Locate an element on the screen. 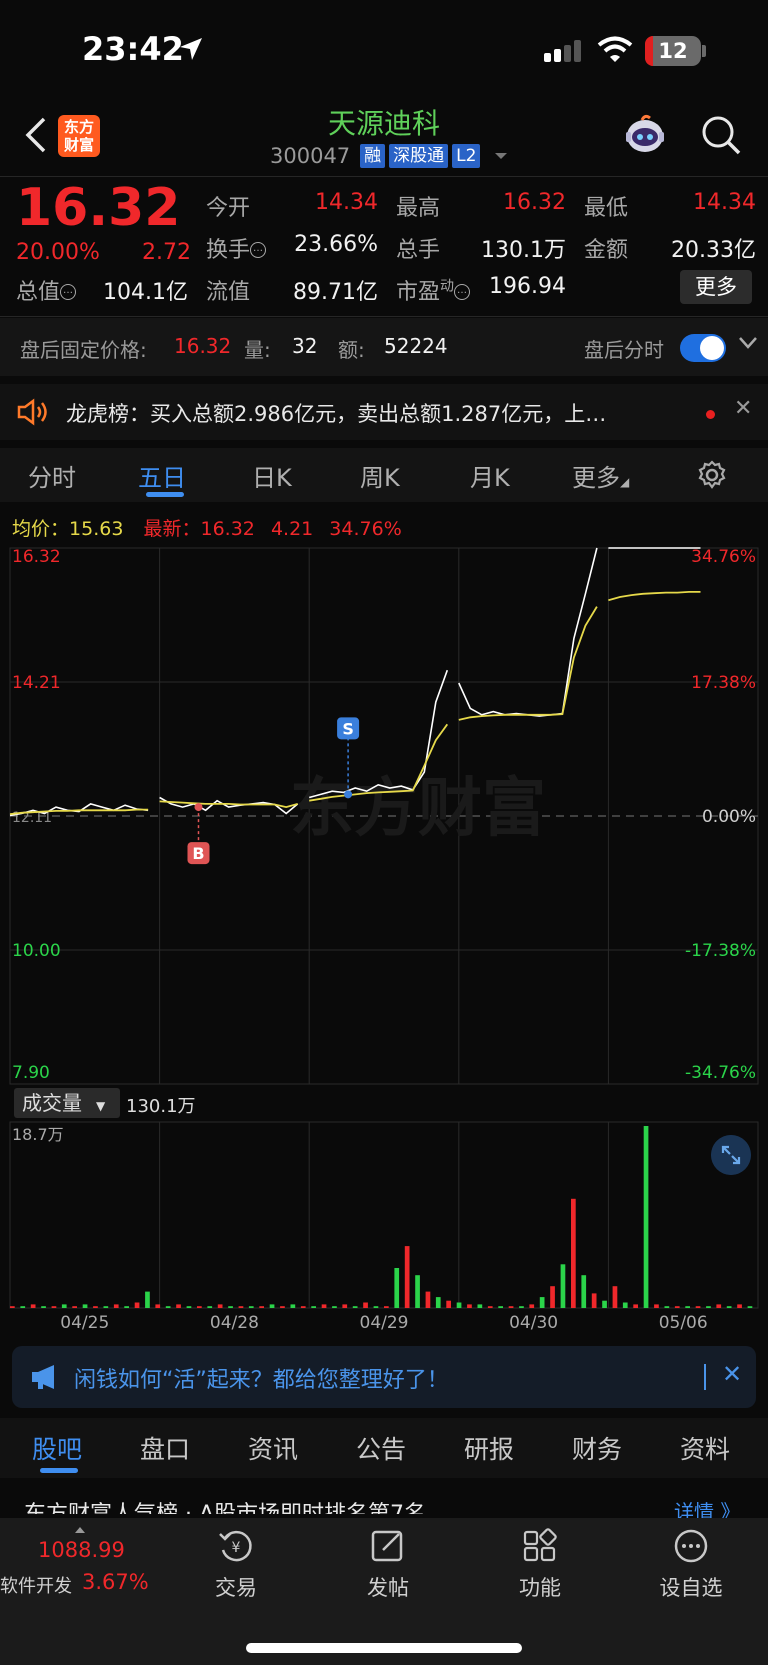 The width and height of the screenshot is (768, 1665). tab-monthly-k: 月K is located at coordinates (490, 475).